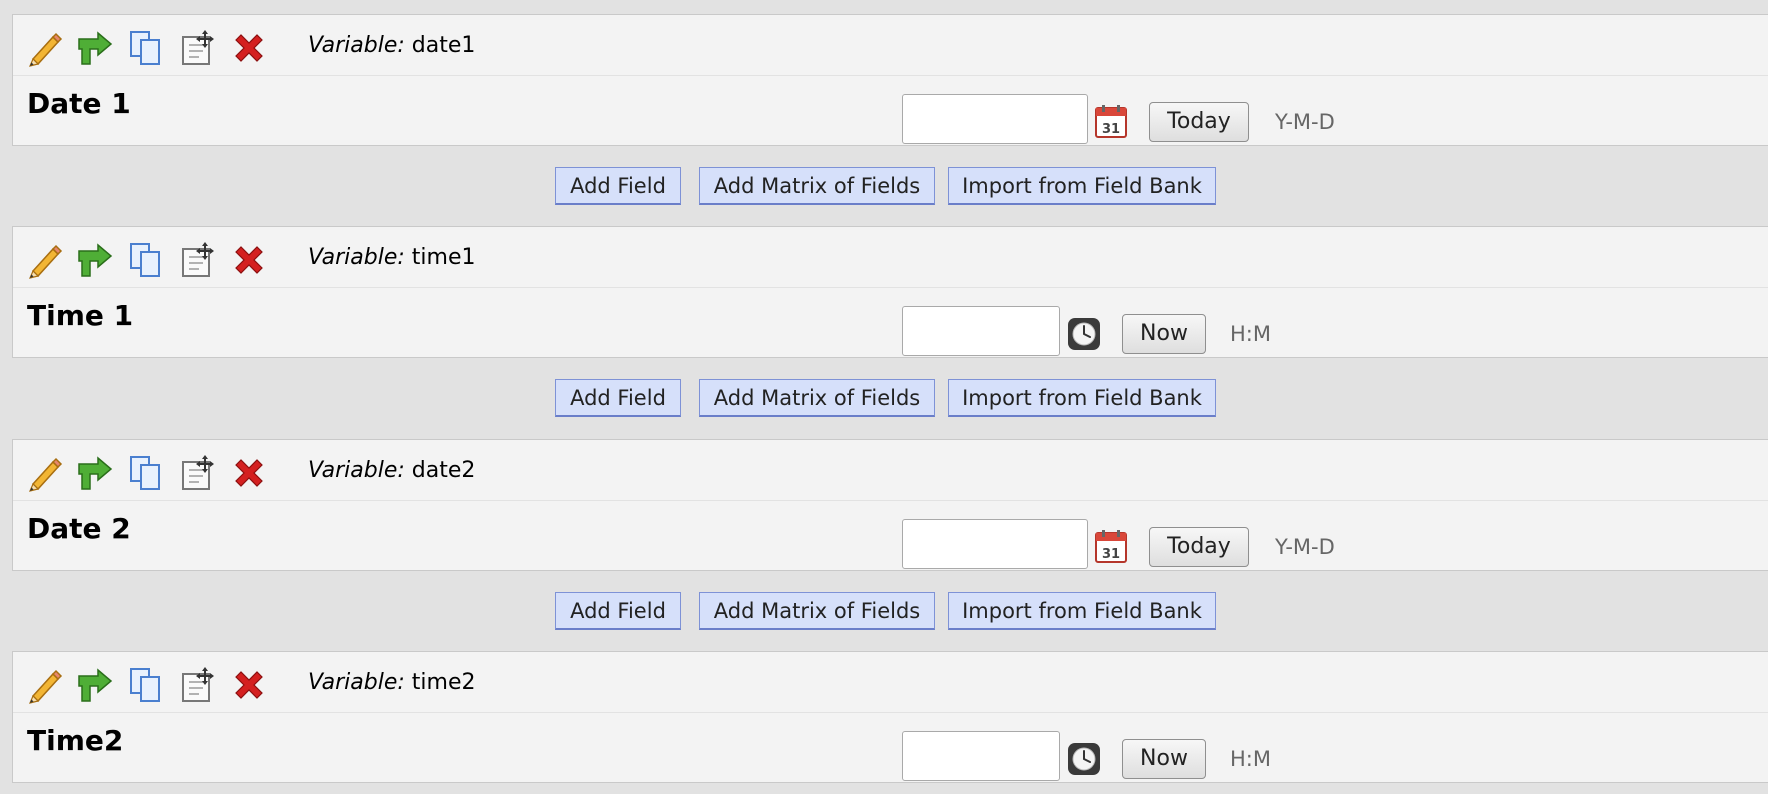 The image size is (1768, 794). Describe the element at coordinates (890, 257) in the screenshot. I see `field-toolbar: Variable: time1` at that location.